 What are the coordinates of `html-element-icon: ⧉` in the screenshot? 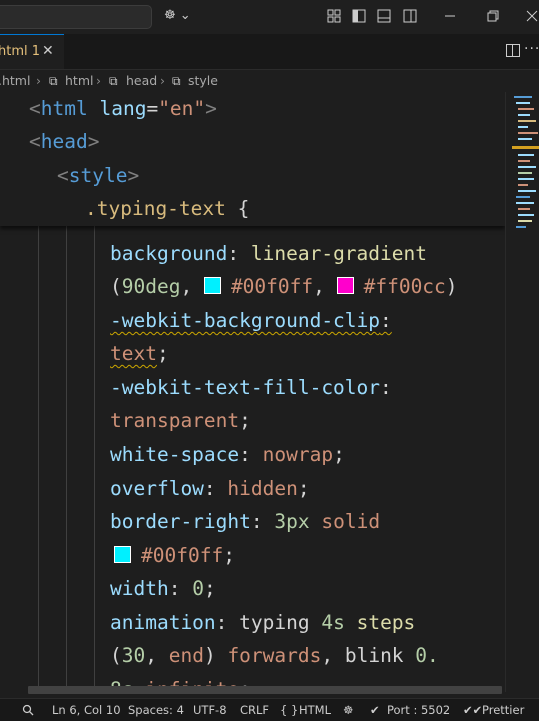 It's located at (53, 81).